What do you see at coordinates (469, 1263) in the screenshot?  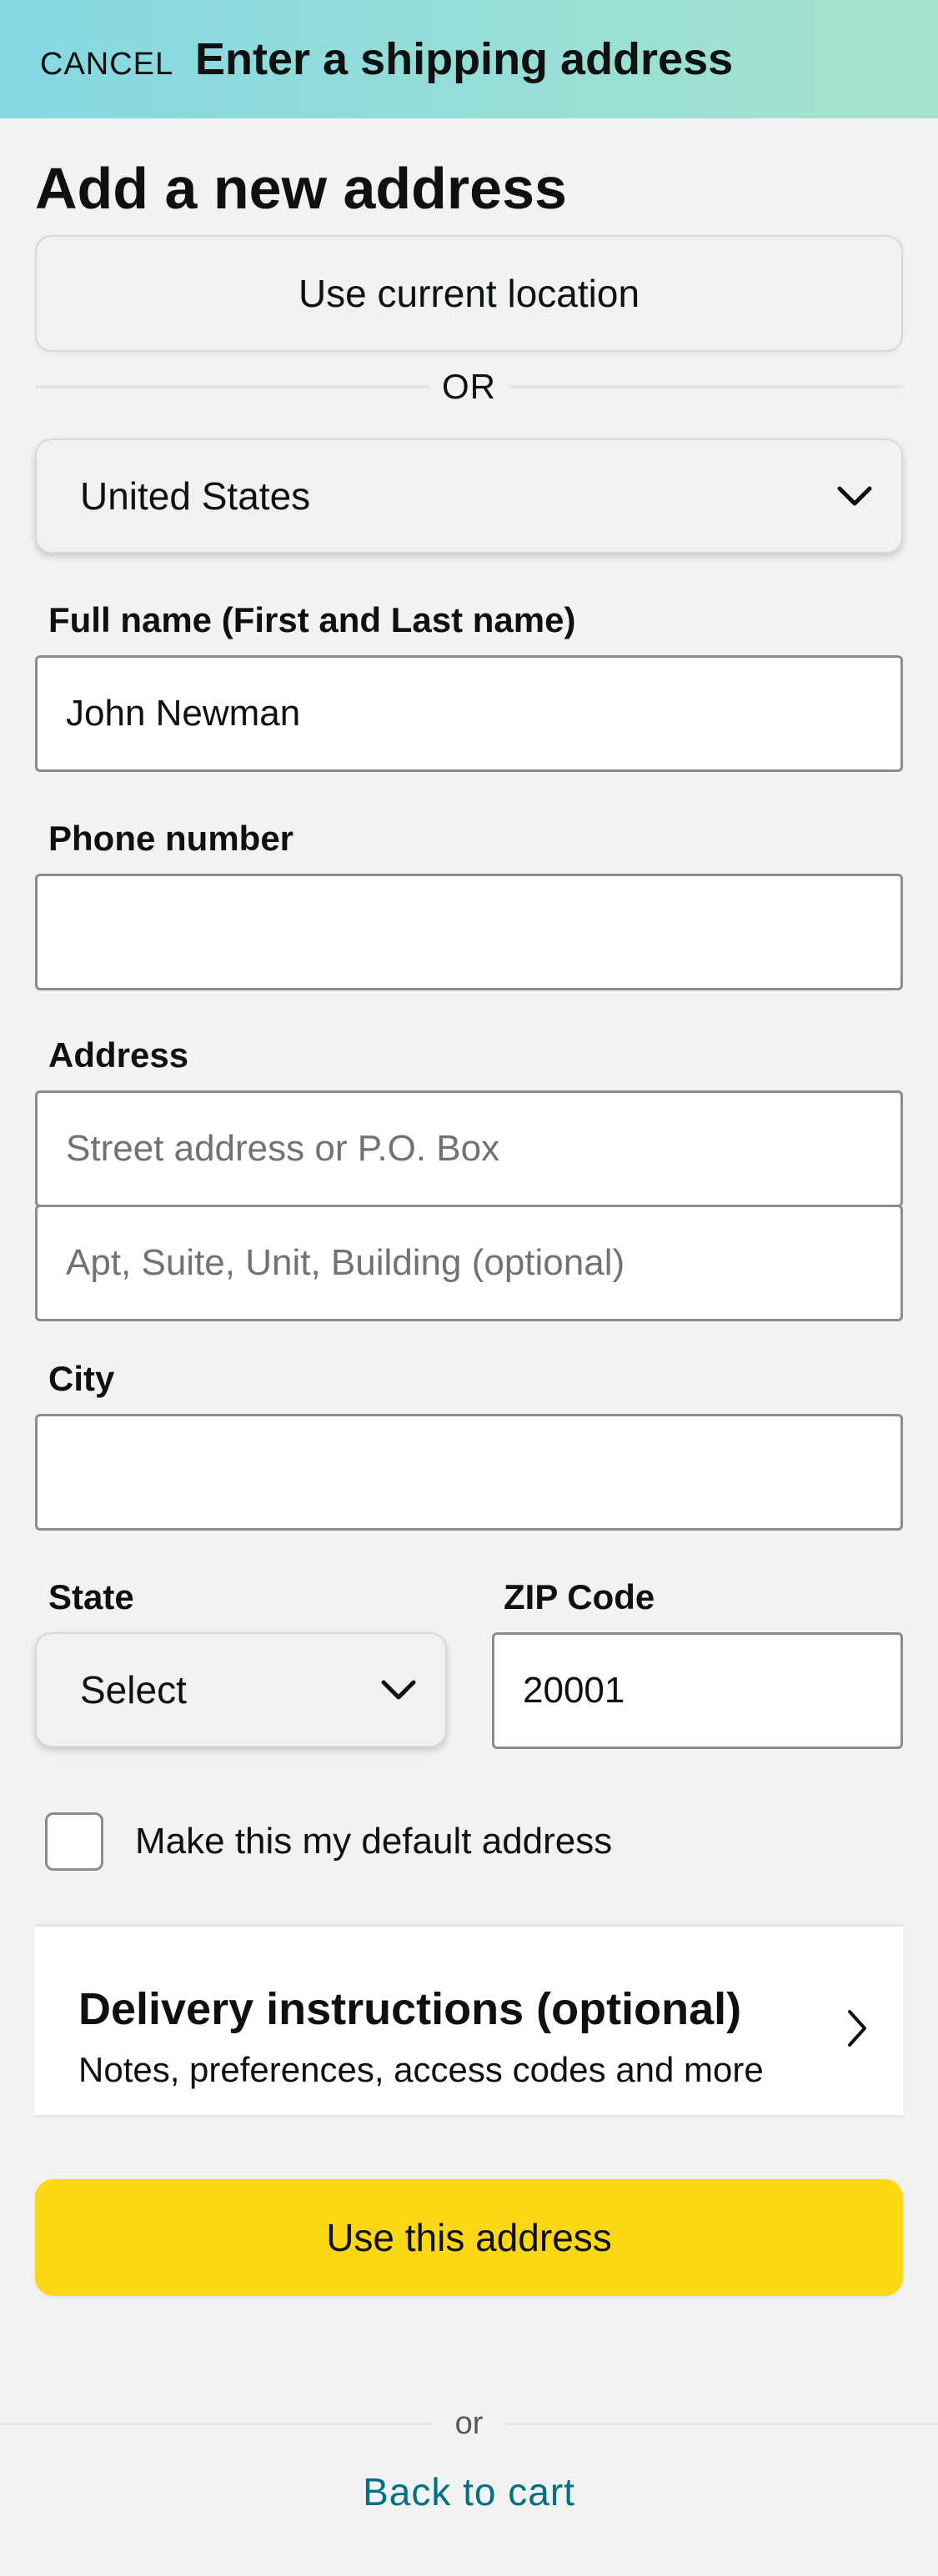 I see `address-line2-field: Apt, Suite, Unit, Building (optional)` at bounding box center [469, 1263].